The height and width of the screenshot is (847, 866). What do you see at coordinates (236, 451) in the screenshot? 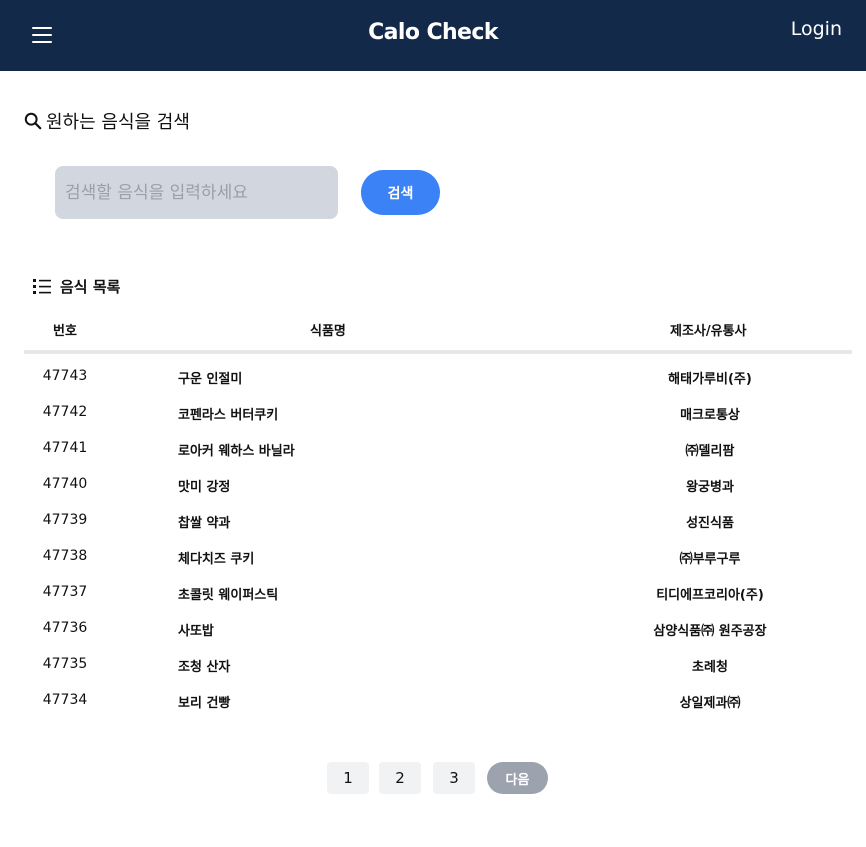
I see `row-food-name: 로아커 웨하스 바닐라` at bounding box center [236, 451].